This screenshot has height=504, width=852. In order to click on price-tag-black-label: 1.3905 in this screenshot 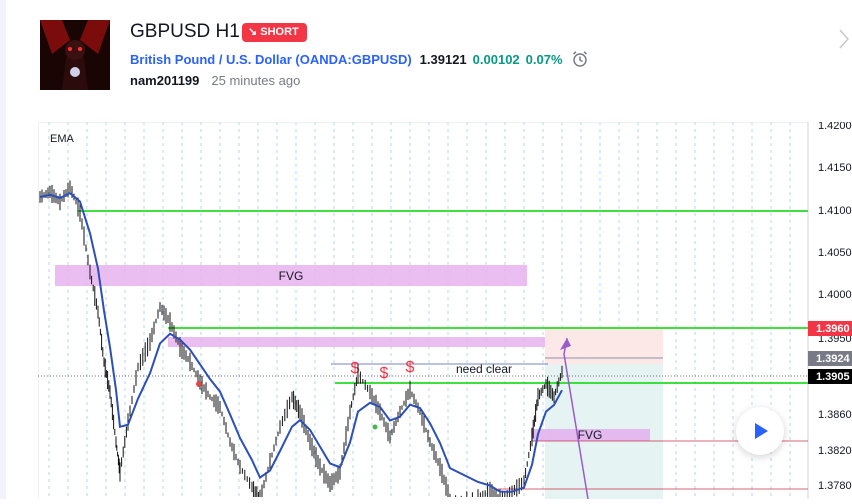, I will do `click(833, 377)`.